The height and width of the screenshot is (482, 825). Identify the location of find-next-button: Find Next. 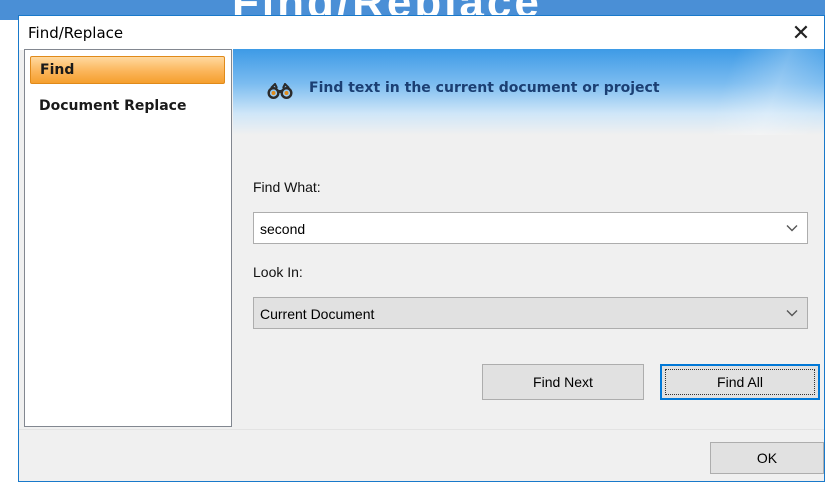
(563, 382).